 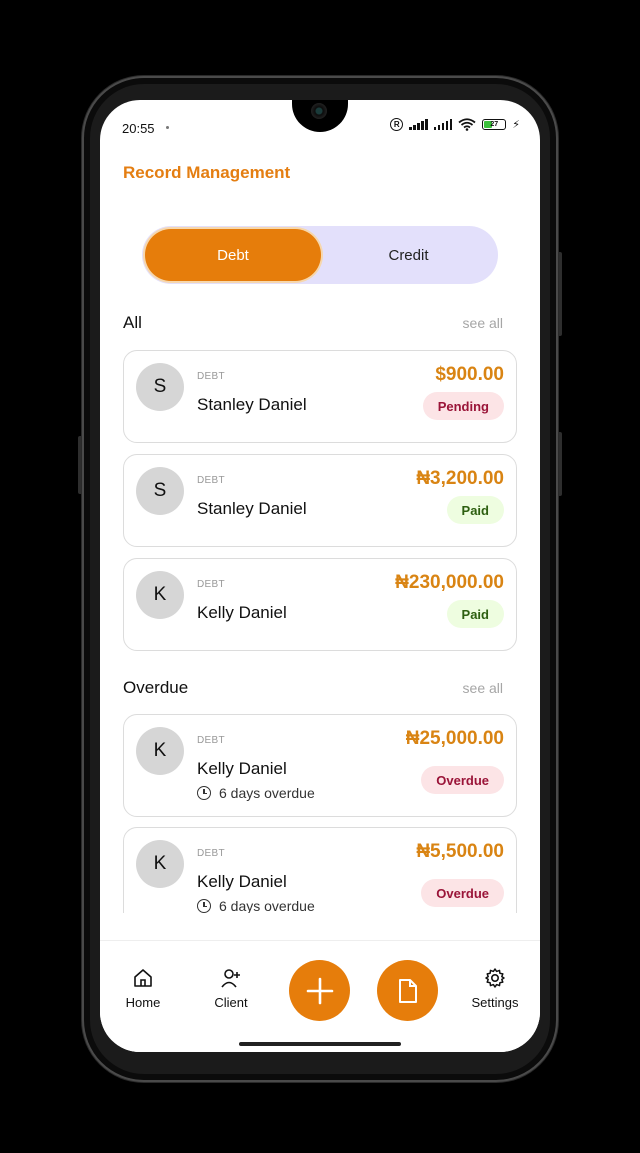 What do you see at coordinates (495, 978) in the screenshot?
I see `gear-icon` at bounding box center [495, 978].